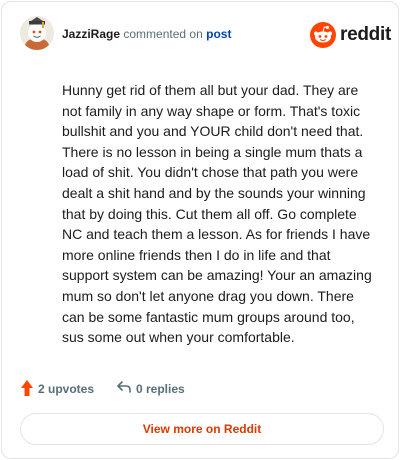 The width and height of the screenshot is (400, 460). I want to click on reddit-wordmark: reddit, so click(365, 34).